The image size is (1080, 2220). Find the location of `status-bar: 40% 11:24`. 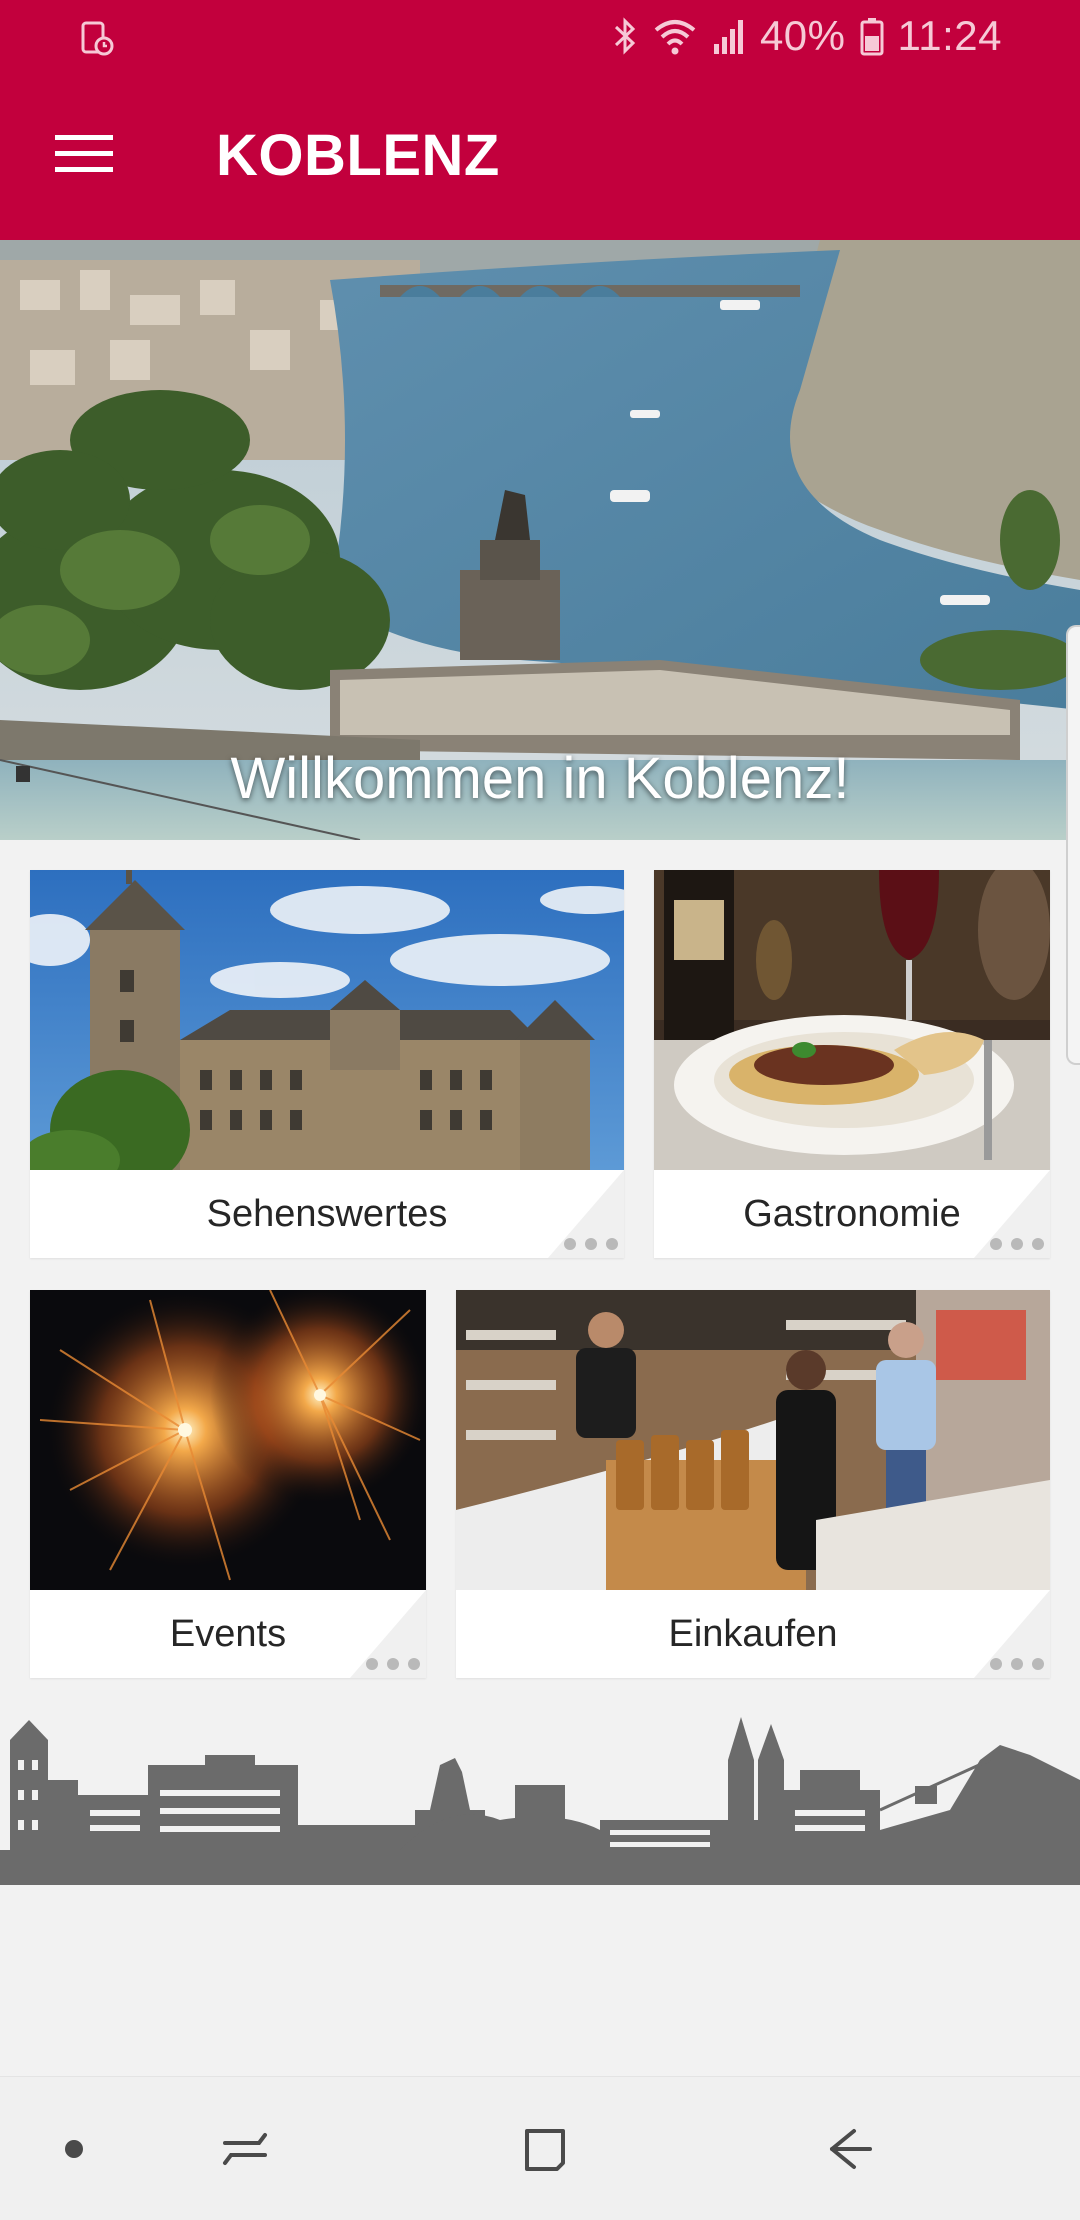

status-bar: 40% 11:24 is located at coordinates (540, 36).